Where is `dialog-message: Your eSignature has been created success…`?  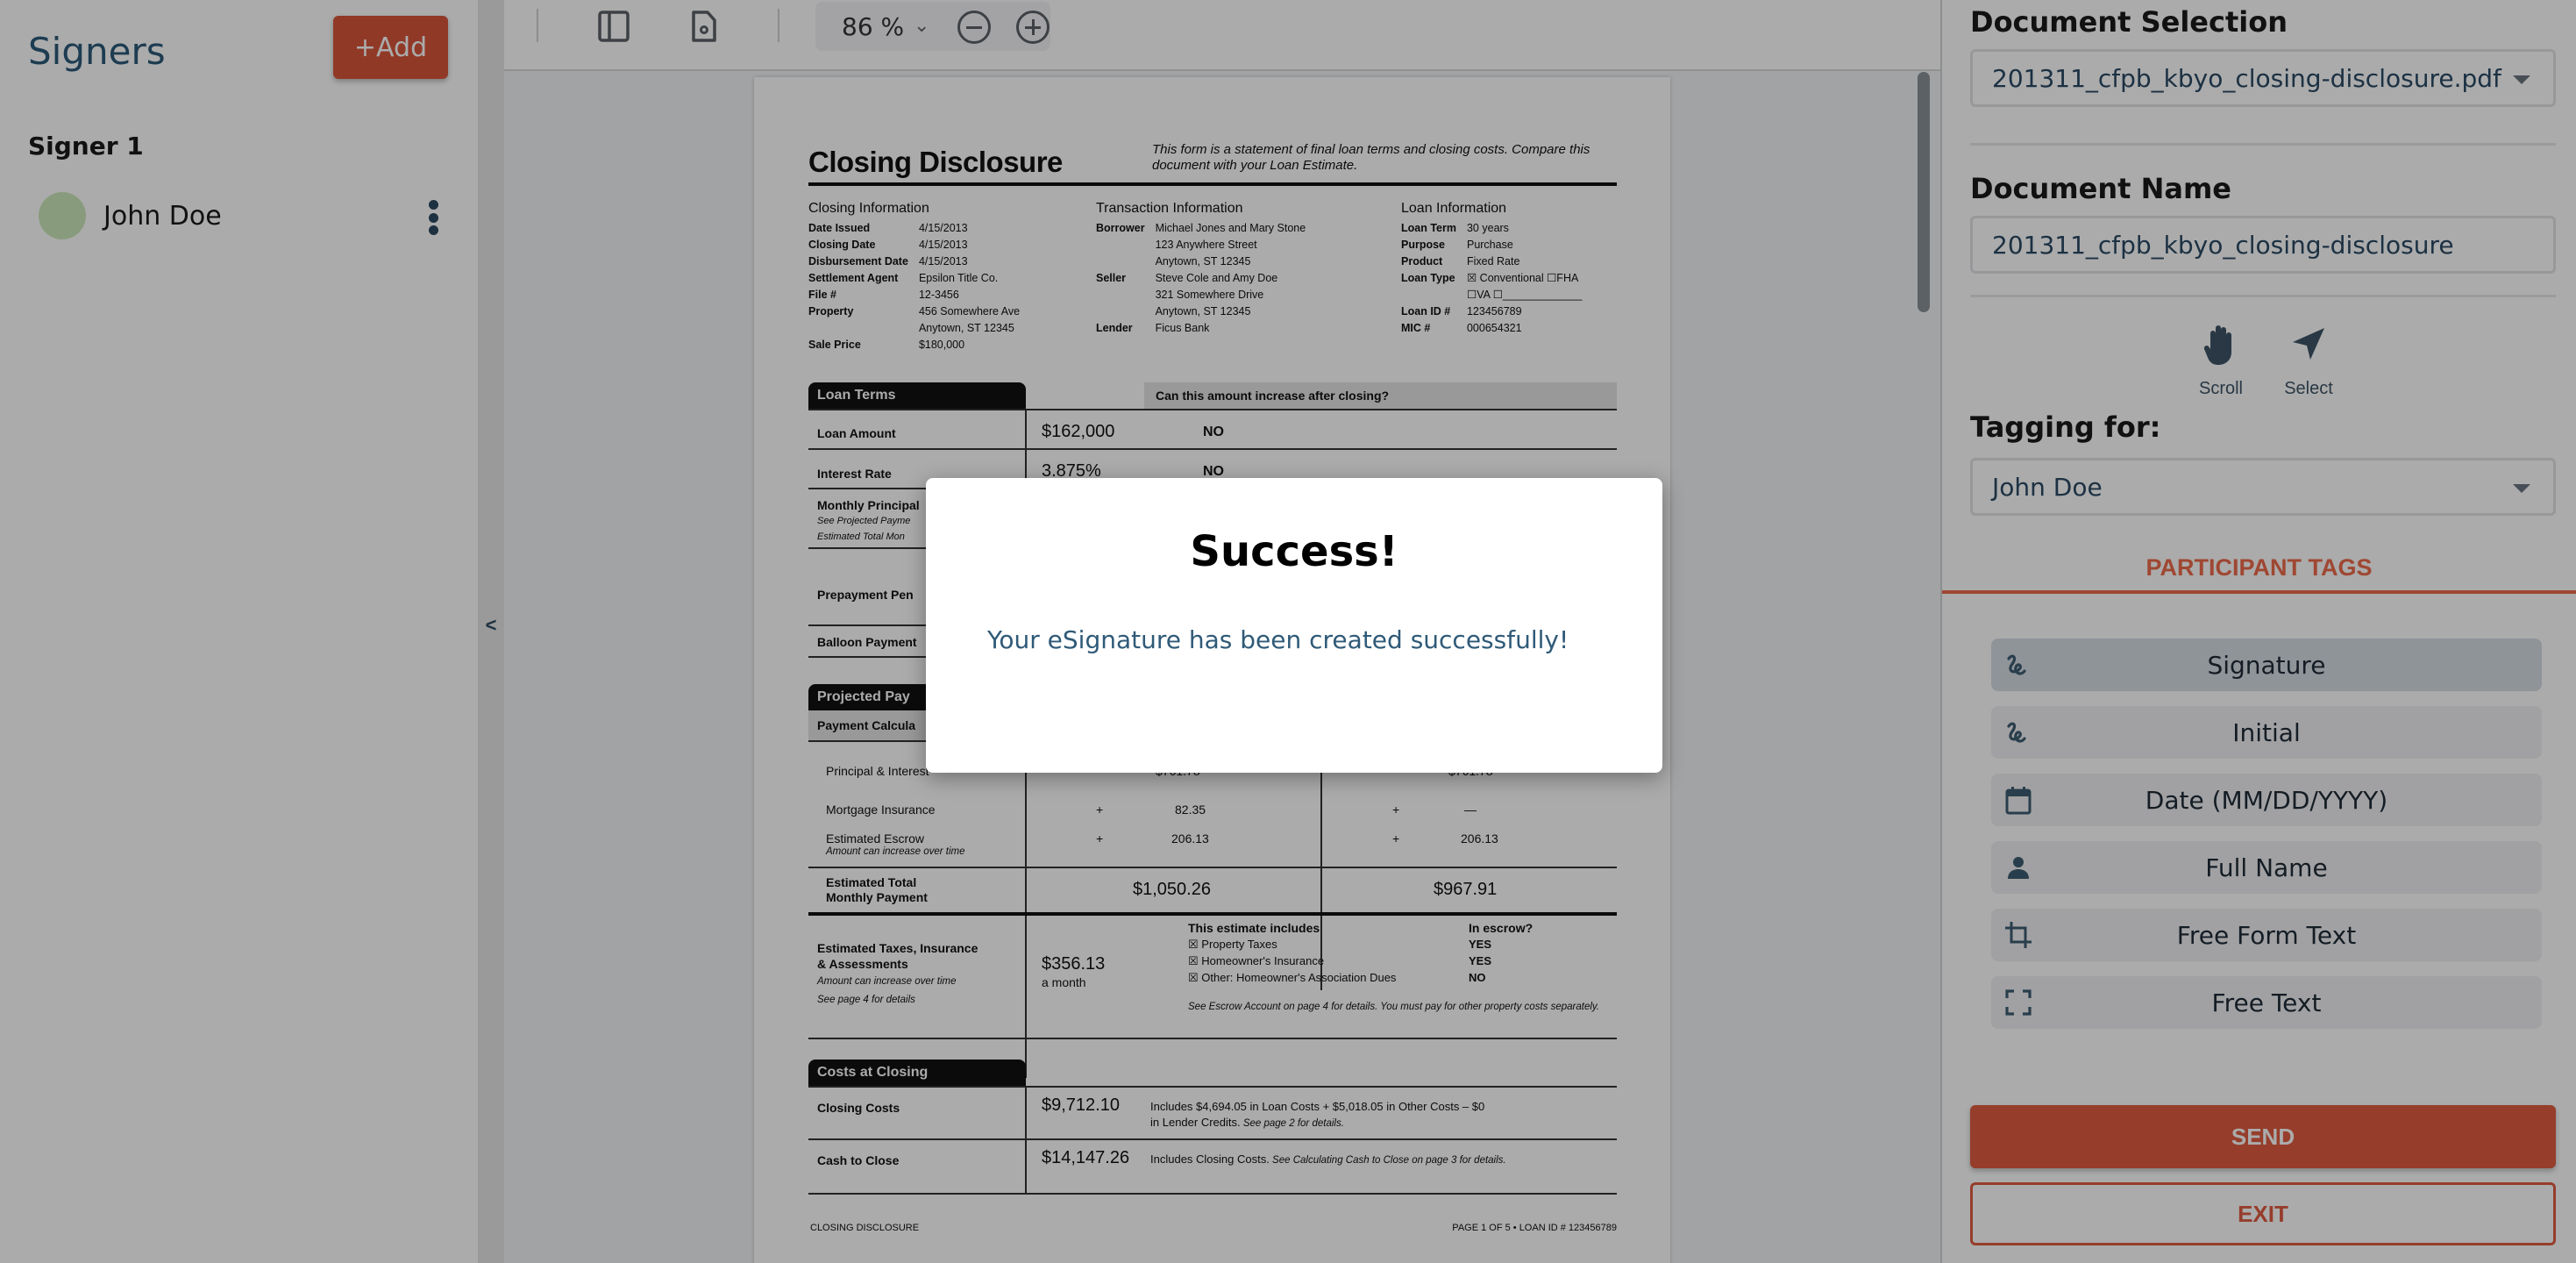
dialog-message: Your eSignature has been created success… is located at coordinates (1278, 639).